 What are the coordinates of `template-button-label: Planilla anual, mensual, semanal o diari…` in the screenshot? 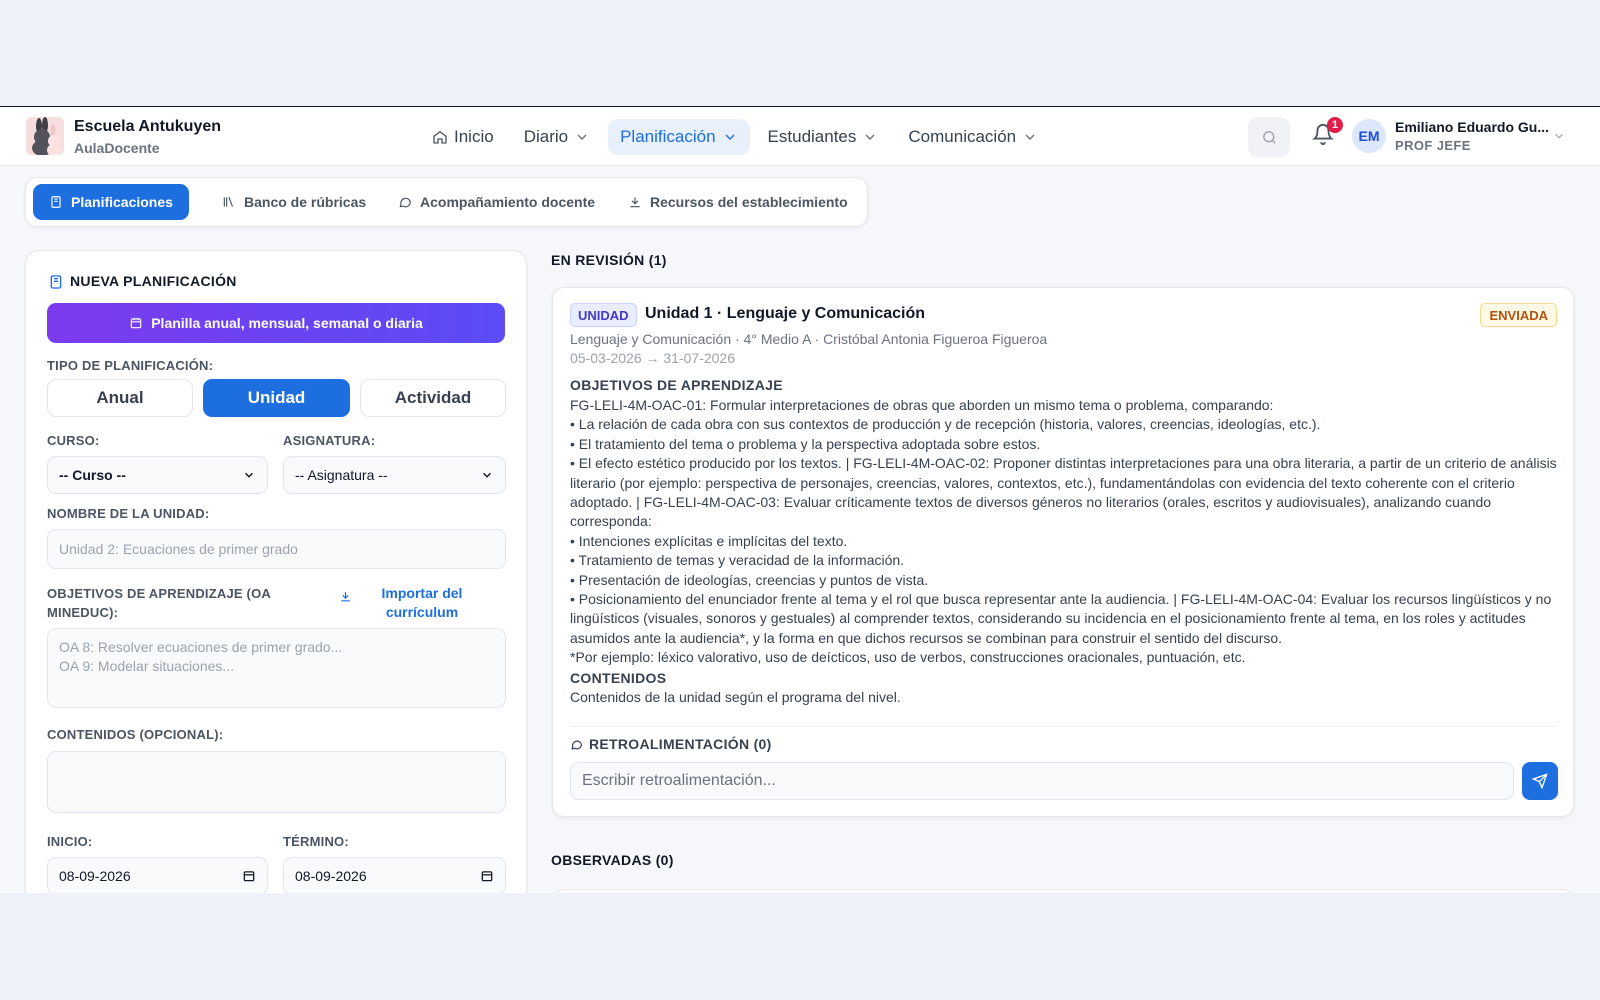 It's located at (287, 323).